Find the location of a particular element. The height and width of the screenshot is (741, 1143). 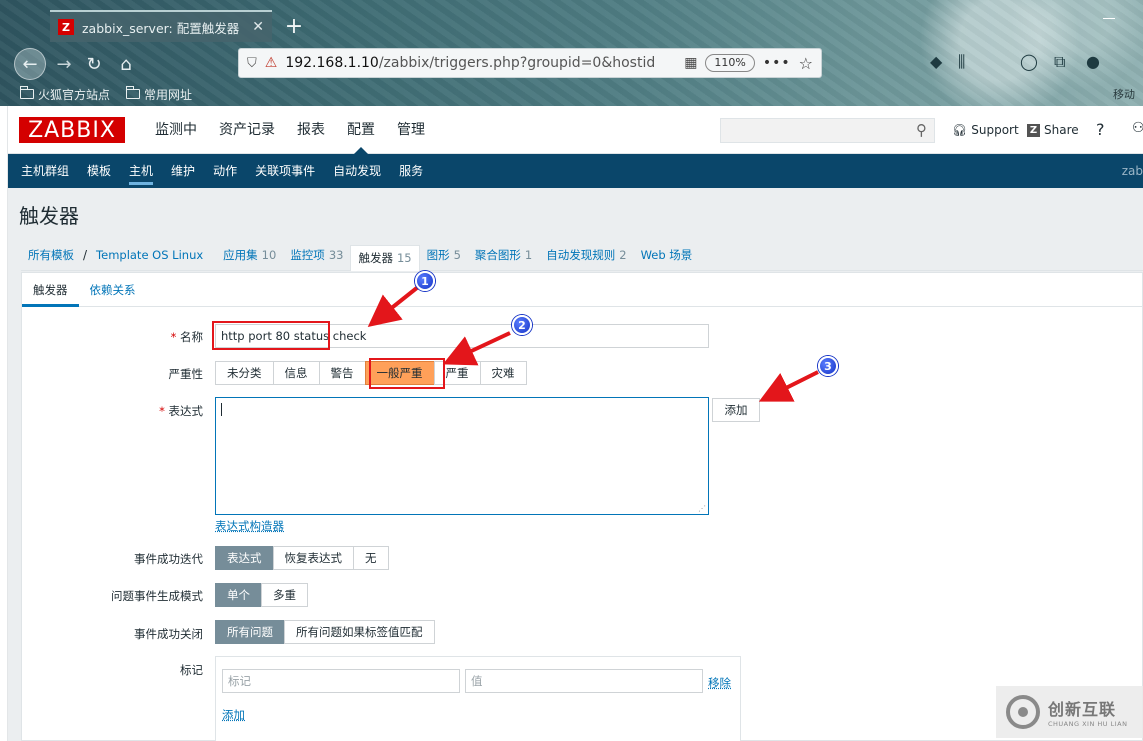

submenu-host-groups: 主机群组 is located at coordinates (45, 171).